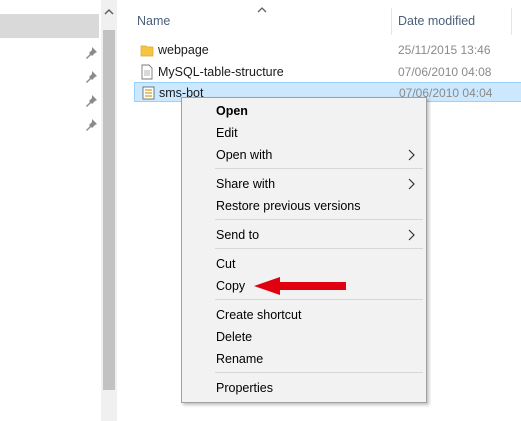  What do you see at coordinates (147, 51) in the screenshot?
I see `folder-icon` at bounding box center [147, 51].